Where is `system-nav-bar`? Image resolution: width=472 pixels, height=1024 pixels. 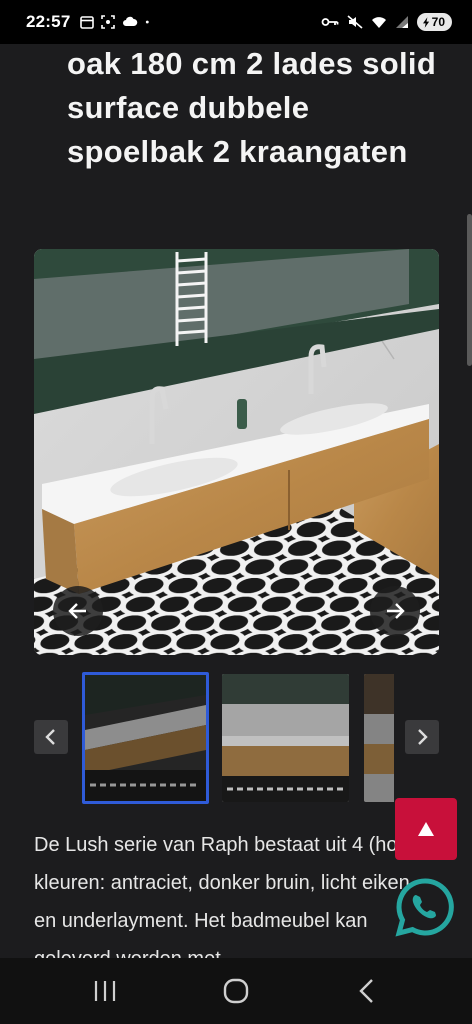 system-nav-bar is located at coordinates (236, 991).